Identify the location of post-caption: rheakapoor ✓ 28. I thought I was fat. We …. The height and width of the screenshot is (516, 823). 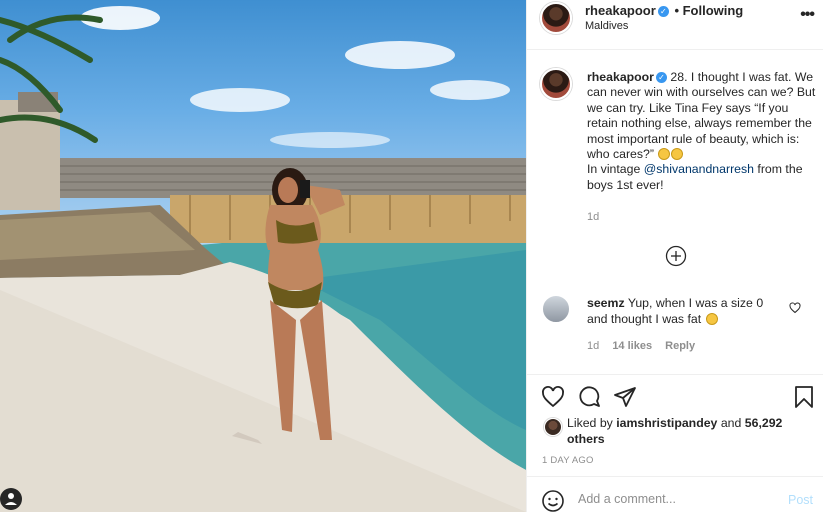
(702, 131).